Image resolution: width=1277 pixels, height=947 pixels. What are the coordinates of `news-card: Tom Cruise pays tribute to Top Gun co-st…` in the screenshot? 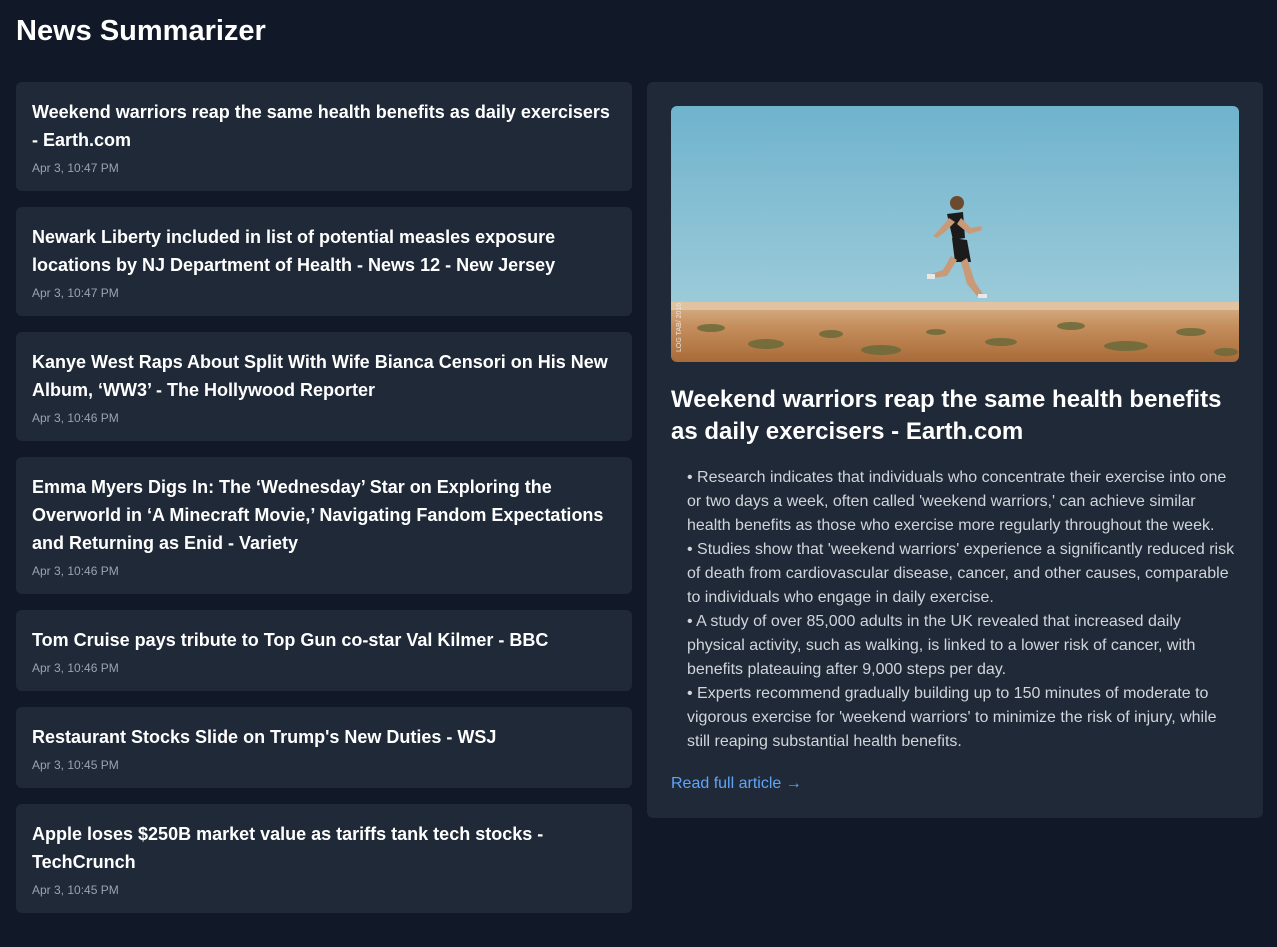 It's located at (324, 650).